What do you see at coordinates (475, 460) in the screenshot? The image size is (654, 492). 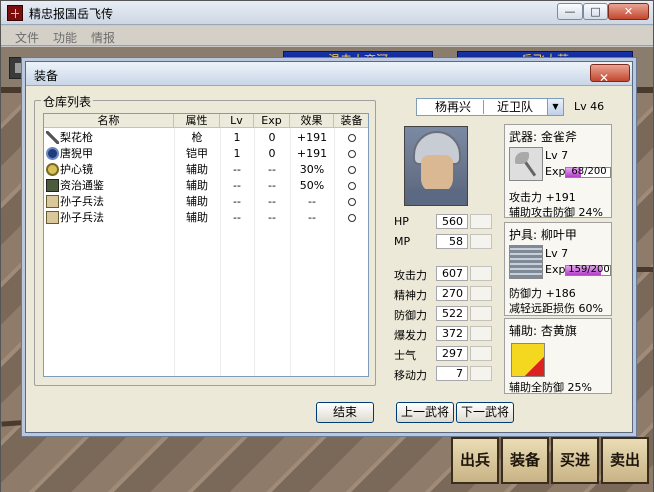 I see `deploy-button: 出兵` at bounding box center [475, 460].